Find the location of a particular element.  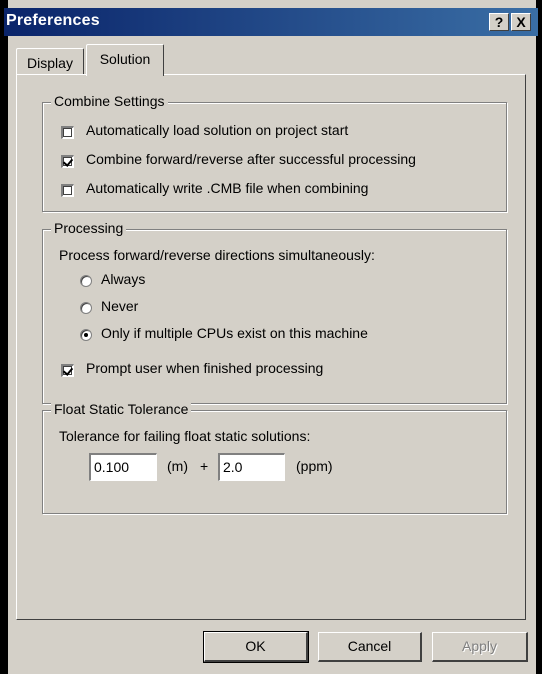

prompt-user-label: Prompt user when finished processing is located at coordinates (204, 368).